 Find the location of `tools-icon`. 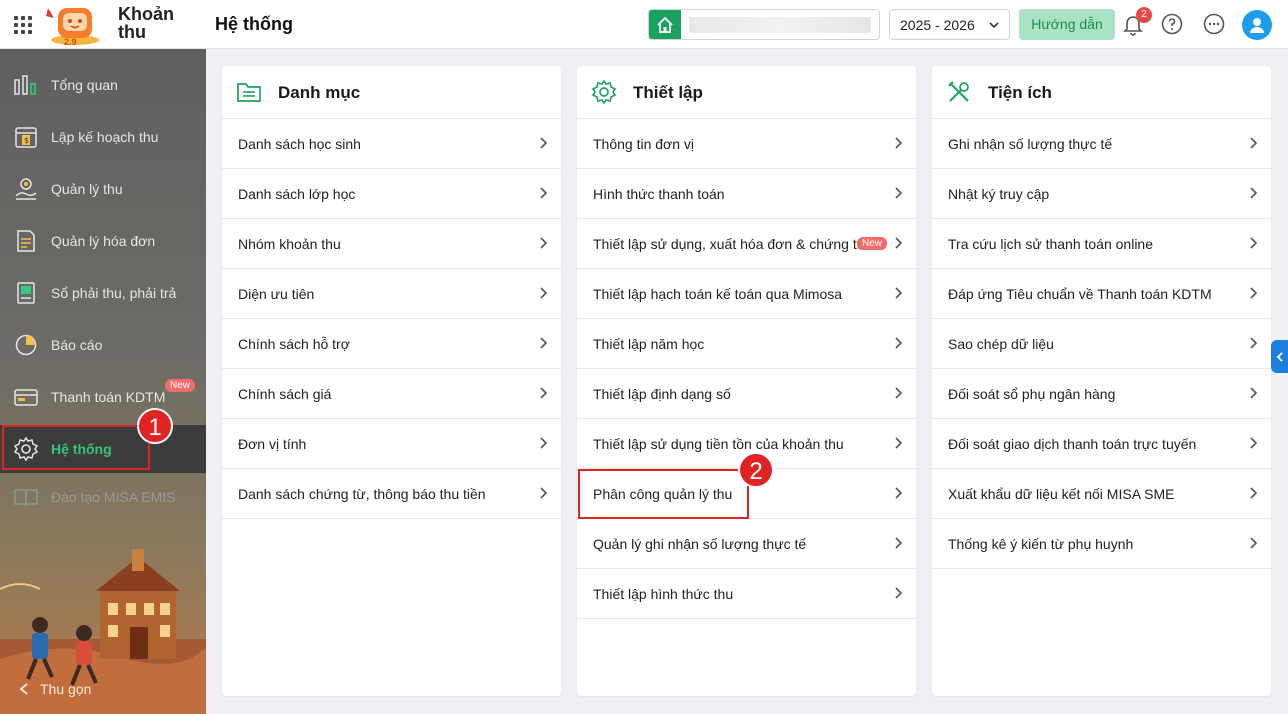

tools-icon is located at coordinates (958, 91).